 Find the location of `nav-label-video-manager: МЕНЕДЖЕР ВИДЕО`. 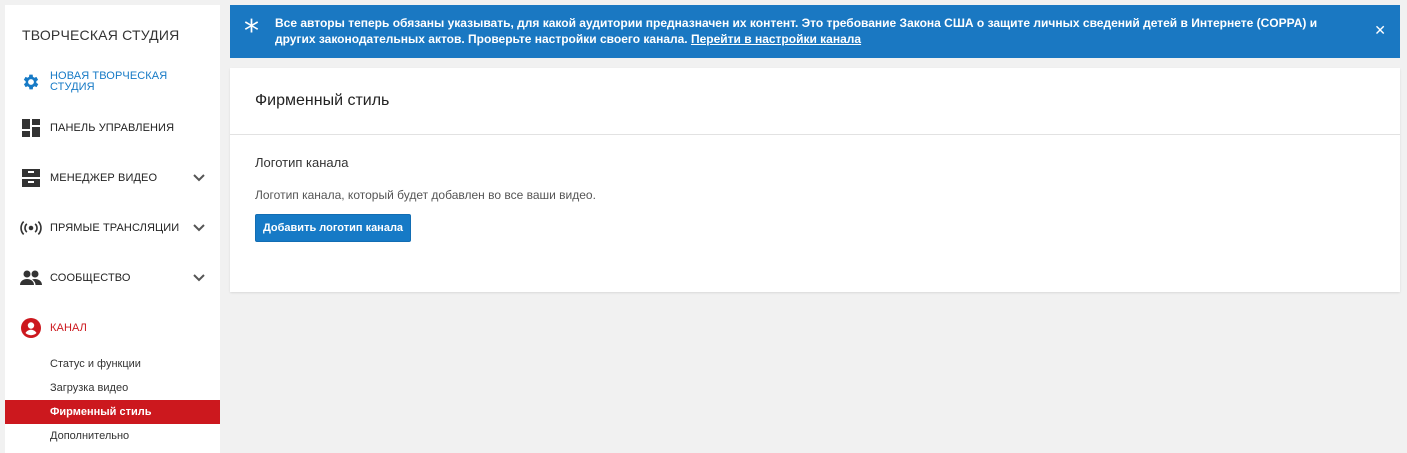

nav-label-video-manager: МЕНЕДЖЕР ВИДЕО is located at coordinates (104, 177).